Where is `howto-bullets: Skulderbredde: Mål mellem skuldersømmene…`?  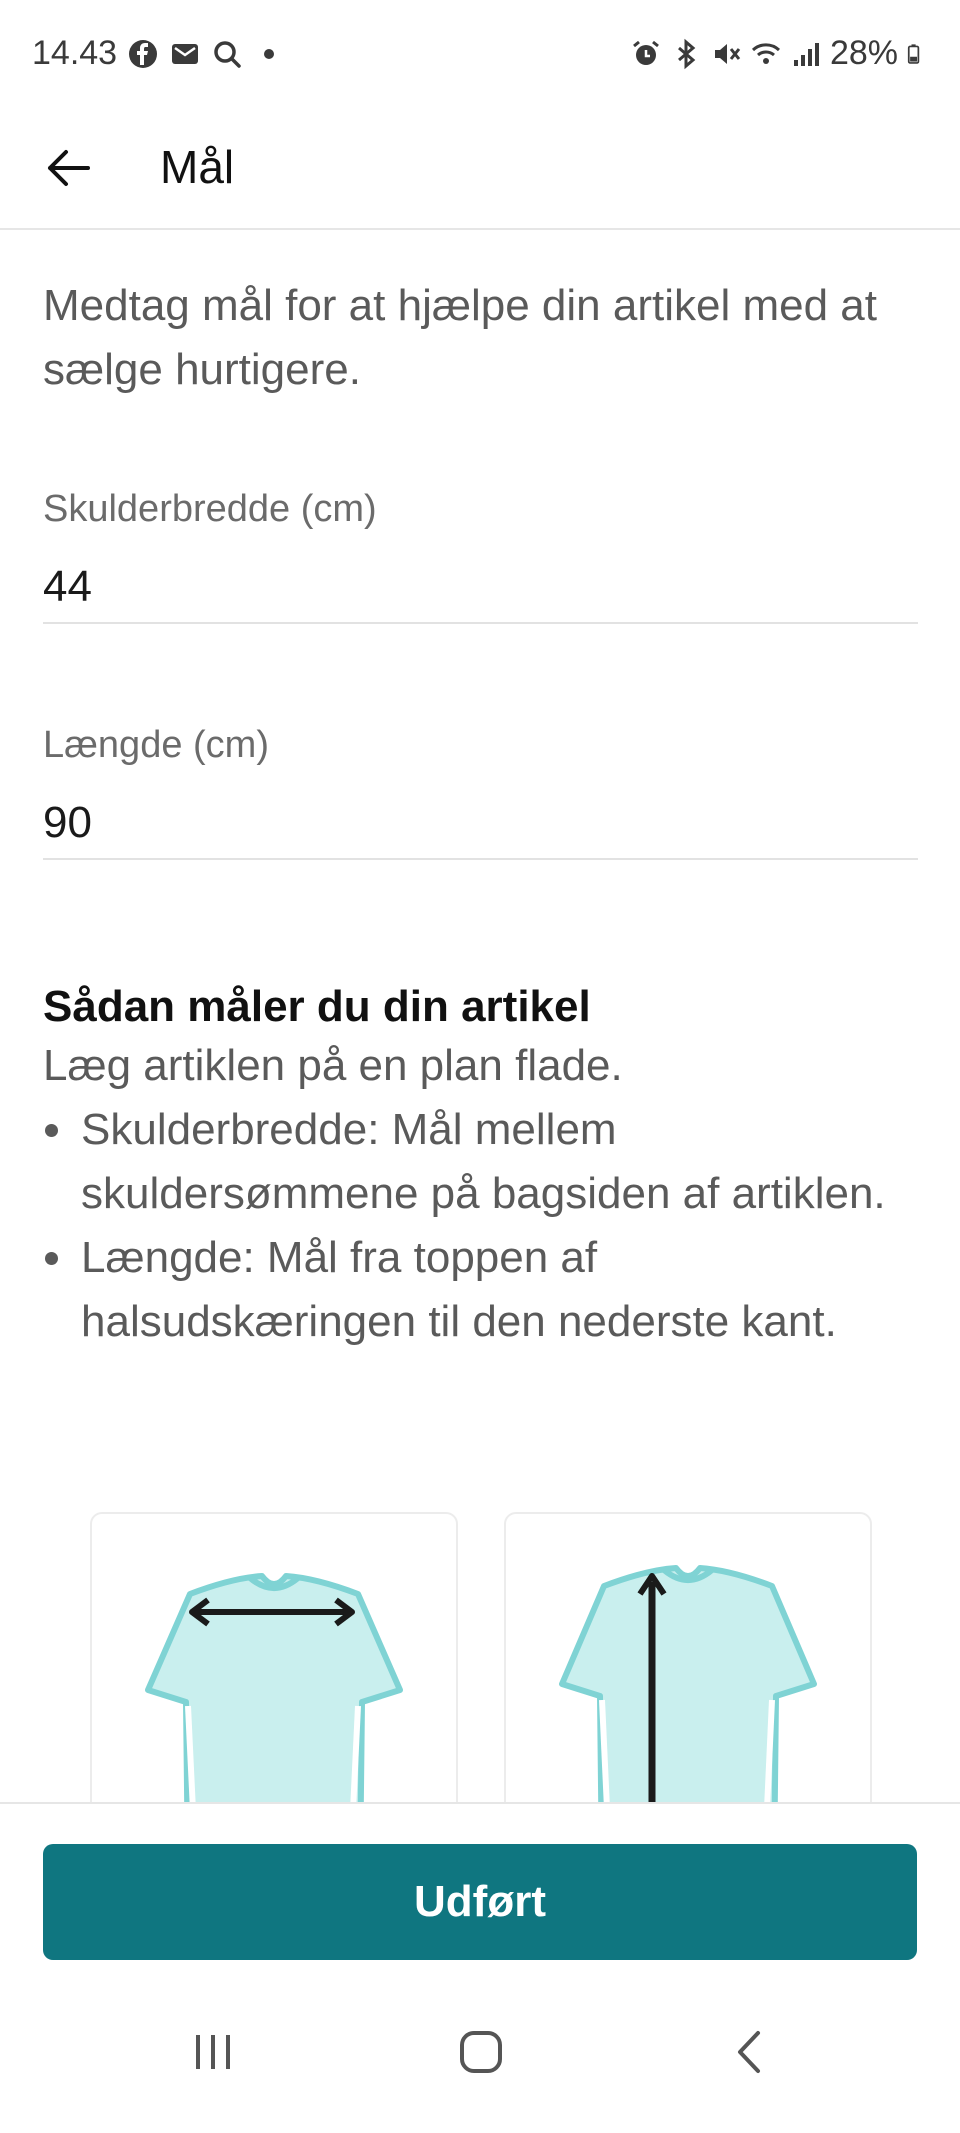
howto-bullets: Skulderbredde: Mål mellem skuldersømmene… is located at coordinates (483, 1226).